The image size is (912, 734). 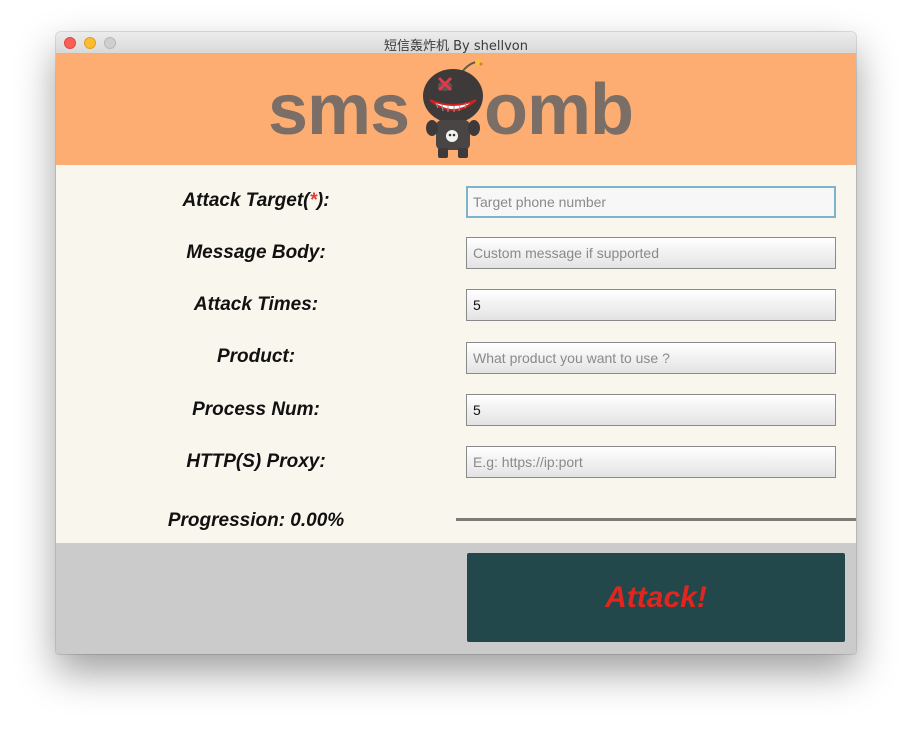 I want to click on message-body-label: Message Body:, so click(x=256, y=252).